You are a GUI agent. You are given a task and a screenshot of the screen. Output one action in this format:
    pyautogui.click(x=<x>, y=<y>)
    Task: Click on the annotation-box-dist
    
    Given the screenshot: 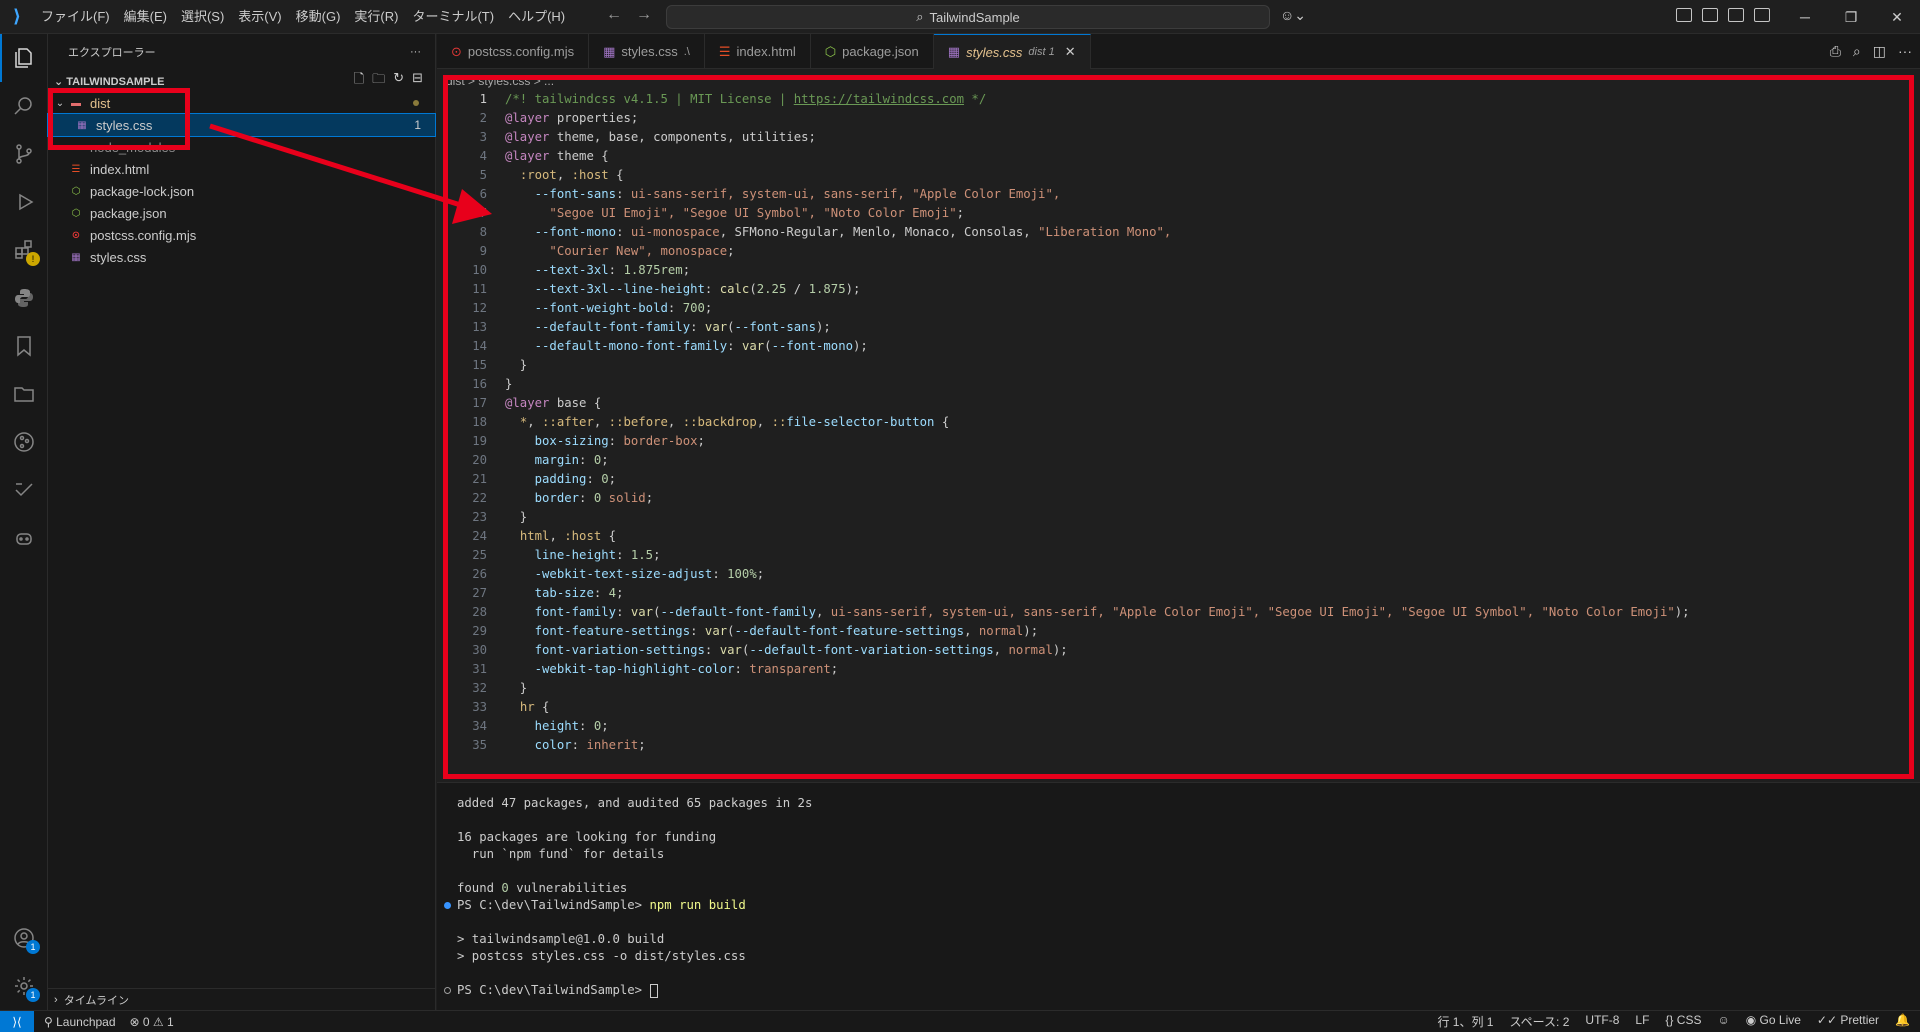 What is the action you would take?
    pyautogui.click(x=119, y=119)
    